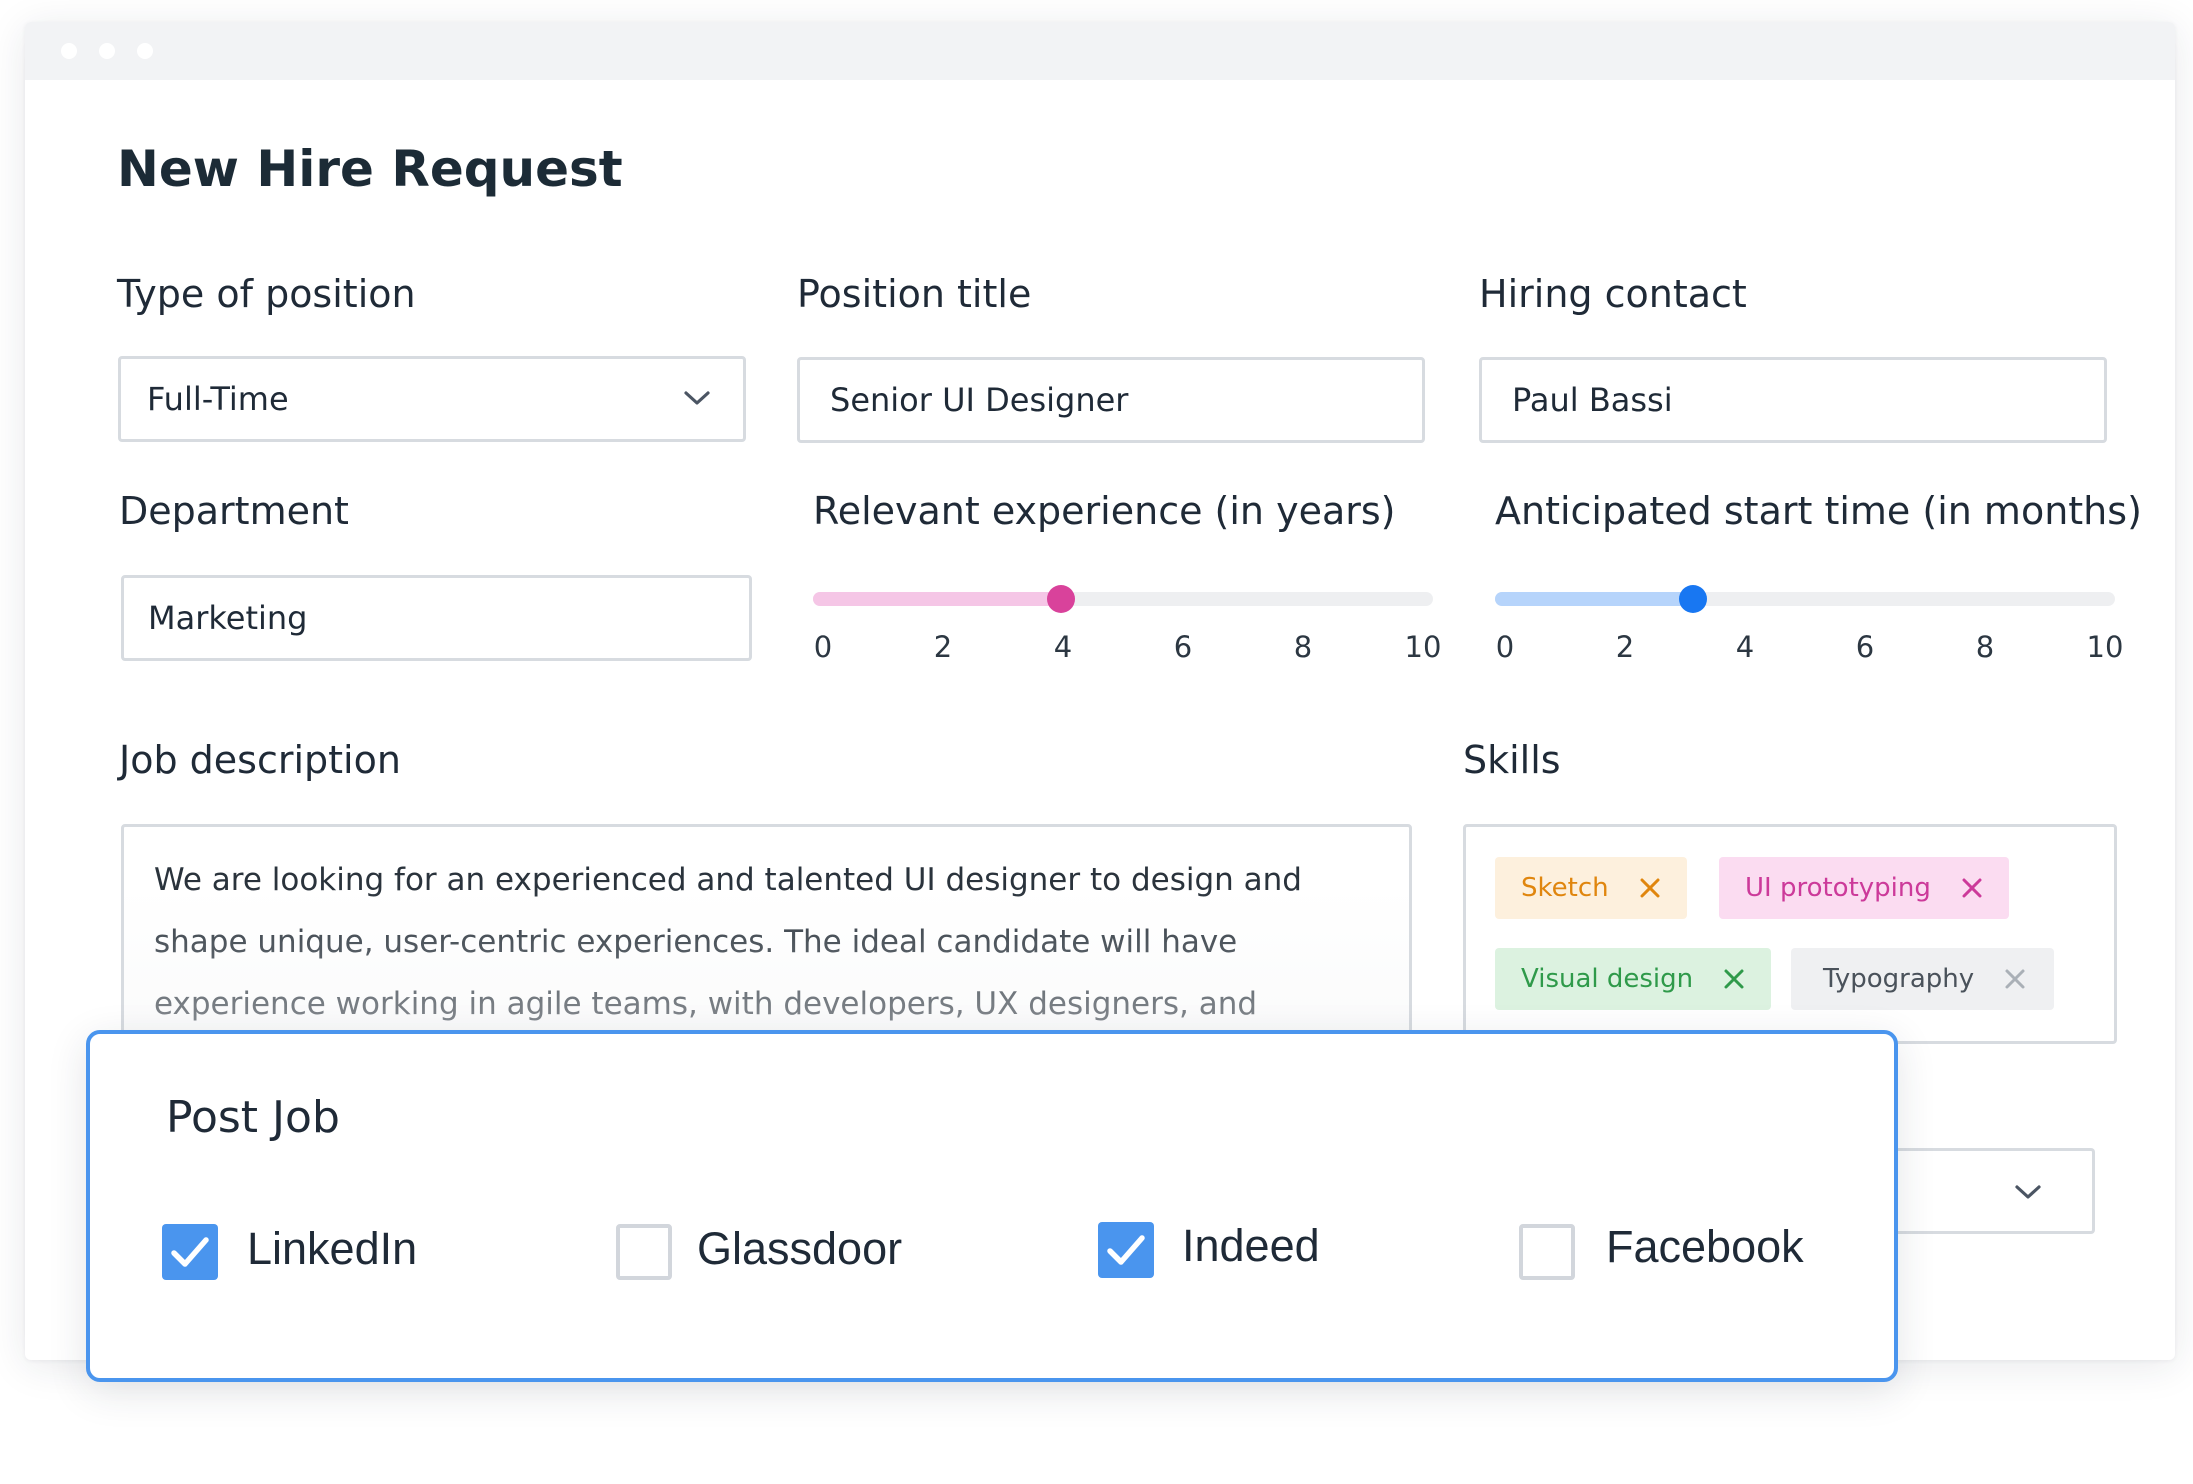  What do you see at coordinates (1865, 647) in the screenshot?
I see `start-time-tick-label: 6` at bounding box center [1865, 647].